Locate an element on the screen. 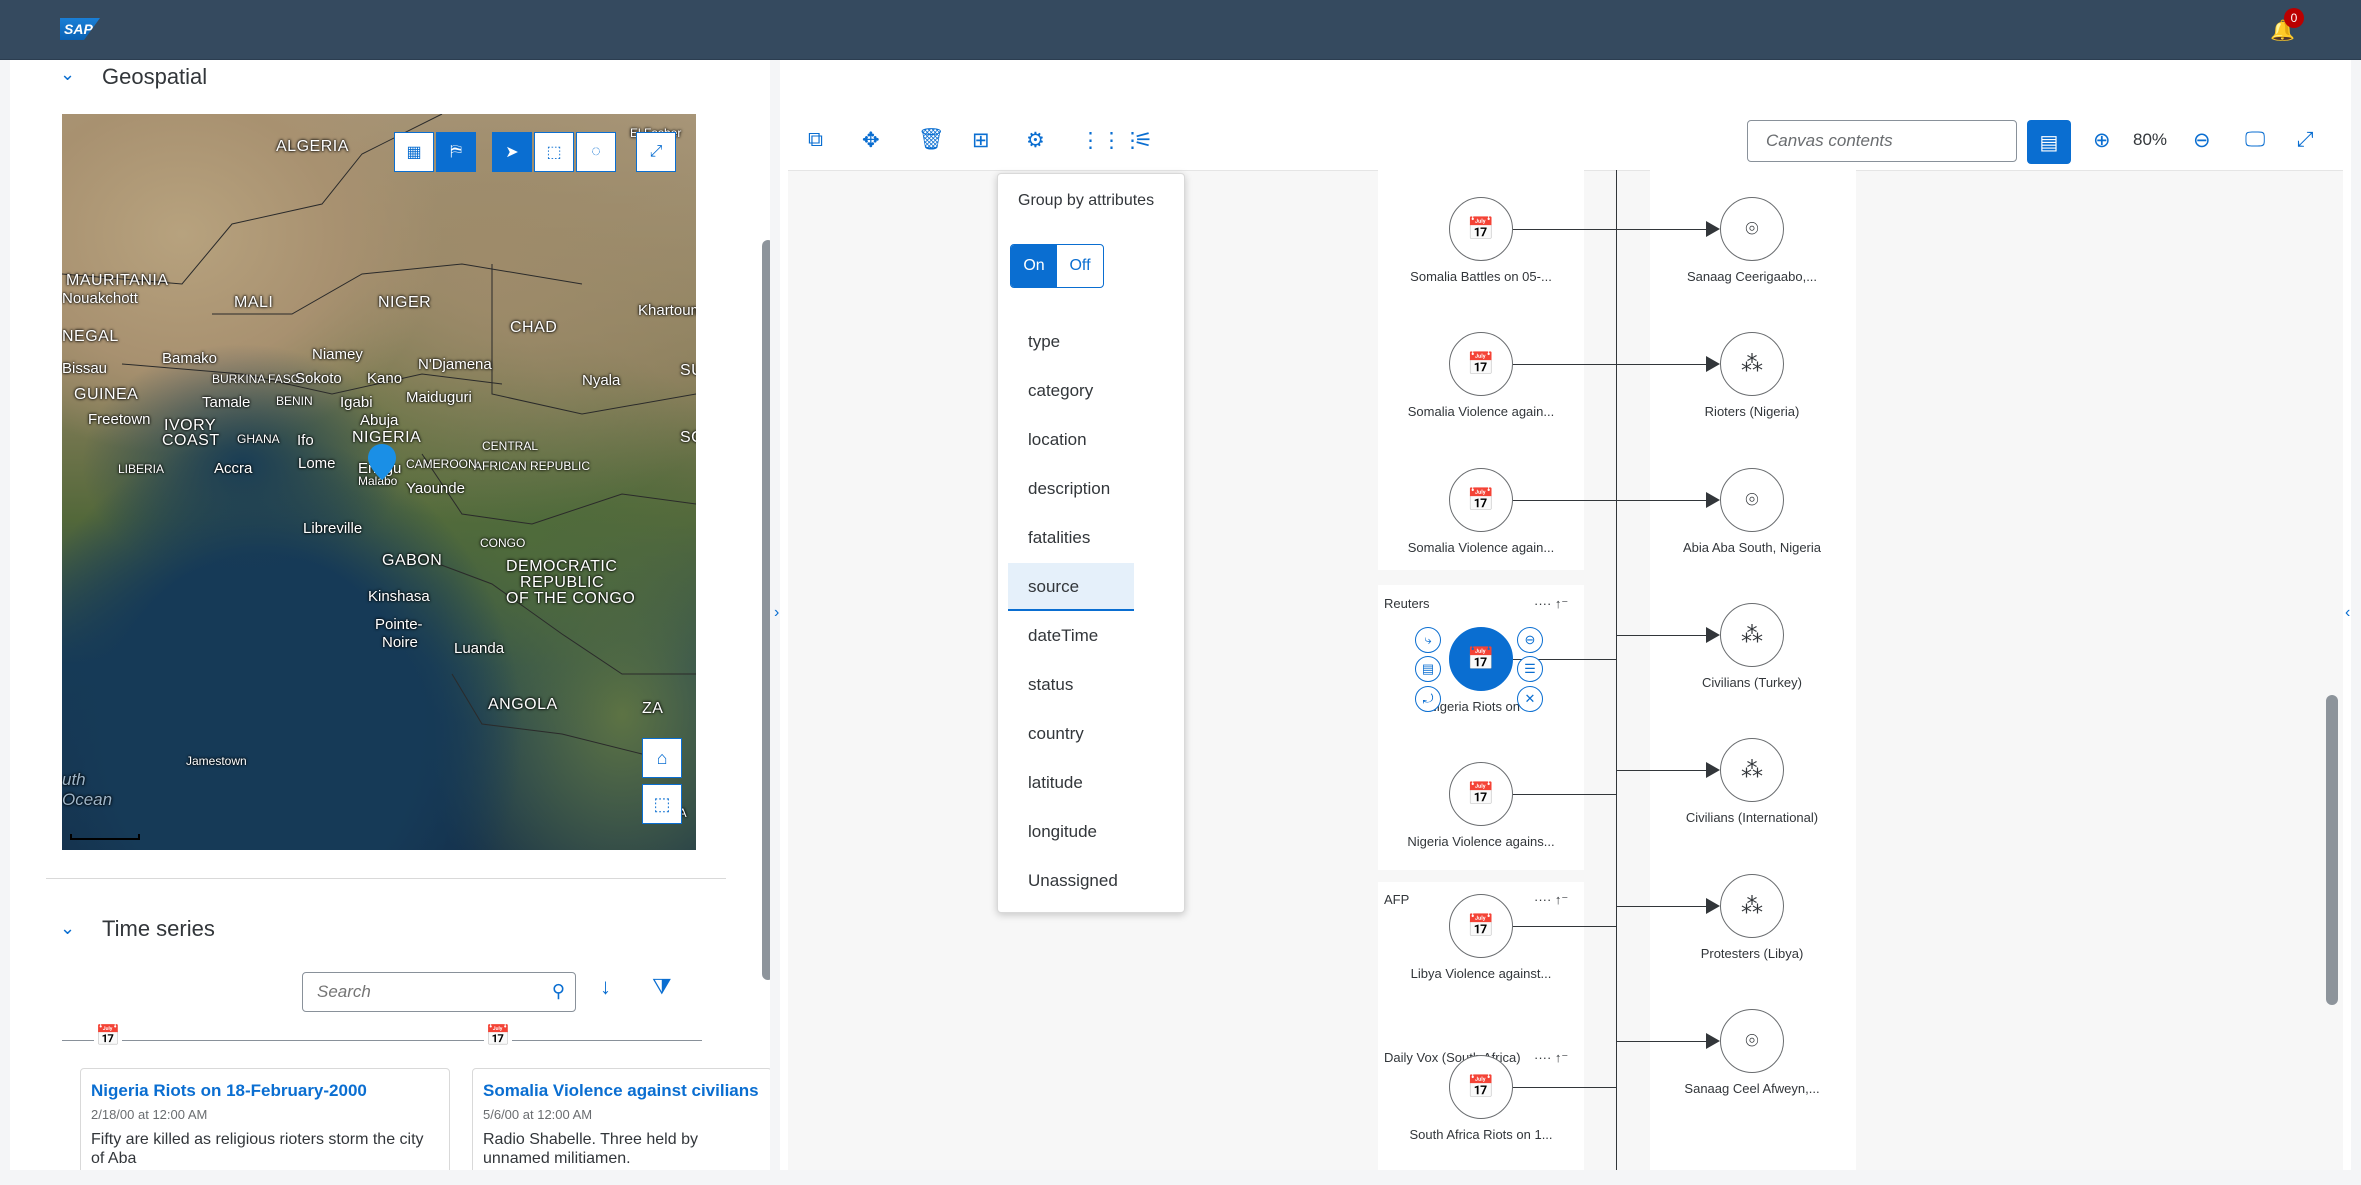 This screenshot has height=1185, width=2361. map-label: BURKINA FASO is located at coordinates (256, 379).